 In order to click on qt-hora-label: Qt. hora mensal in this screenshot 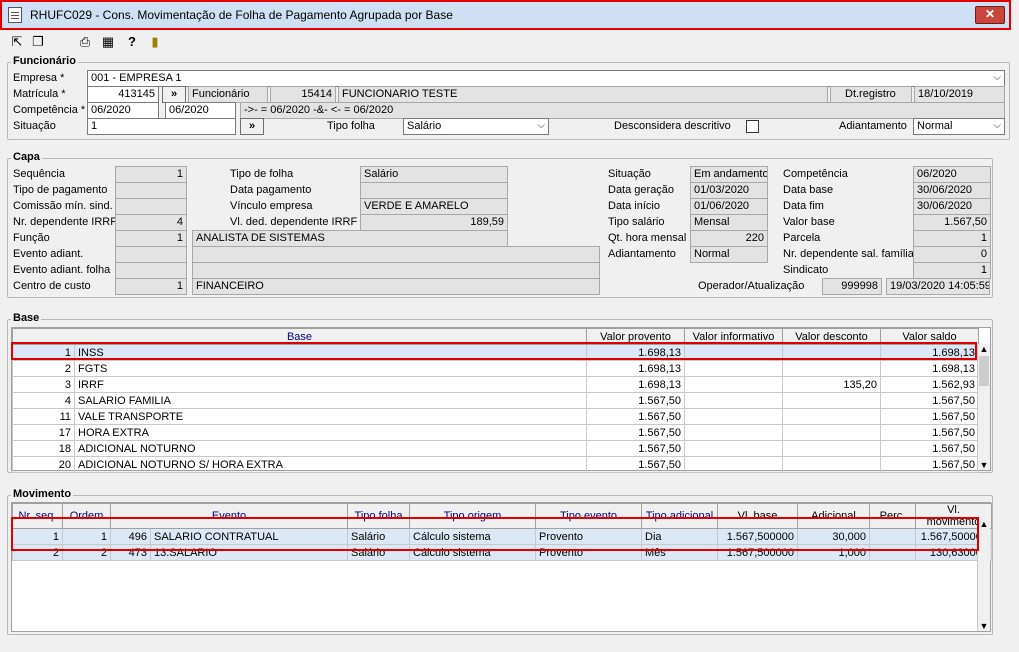, I will do `click(647, 238)`.